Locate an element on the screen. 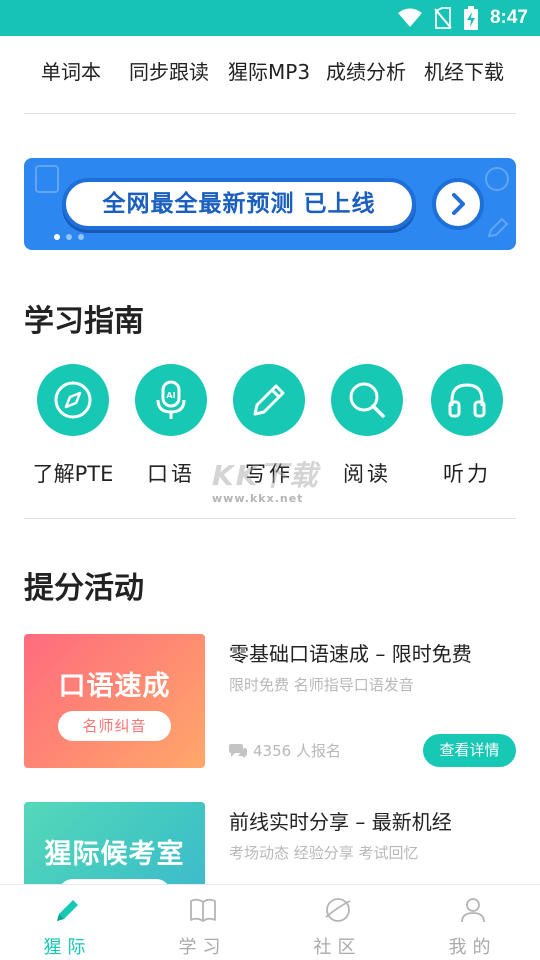 This screenshot has width=540, height=960. guide-label: 了解PTE is located at coordinates (73, 474).